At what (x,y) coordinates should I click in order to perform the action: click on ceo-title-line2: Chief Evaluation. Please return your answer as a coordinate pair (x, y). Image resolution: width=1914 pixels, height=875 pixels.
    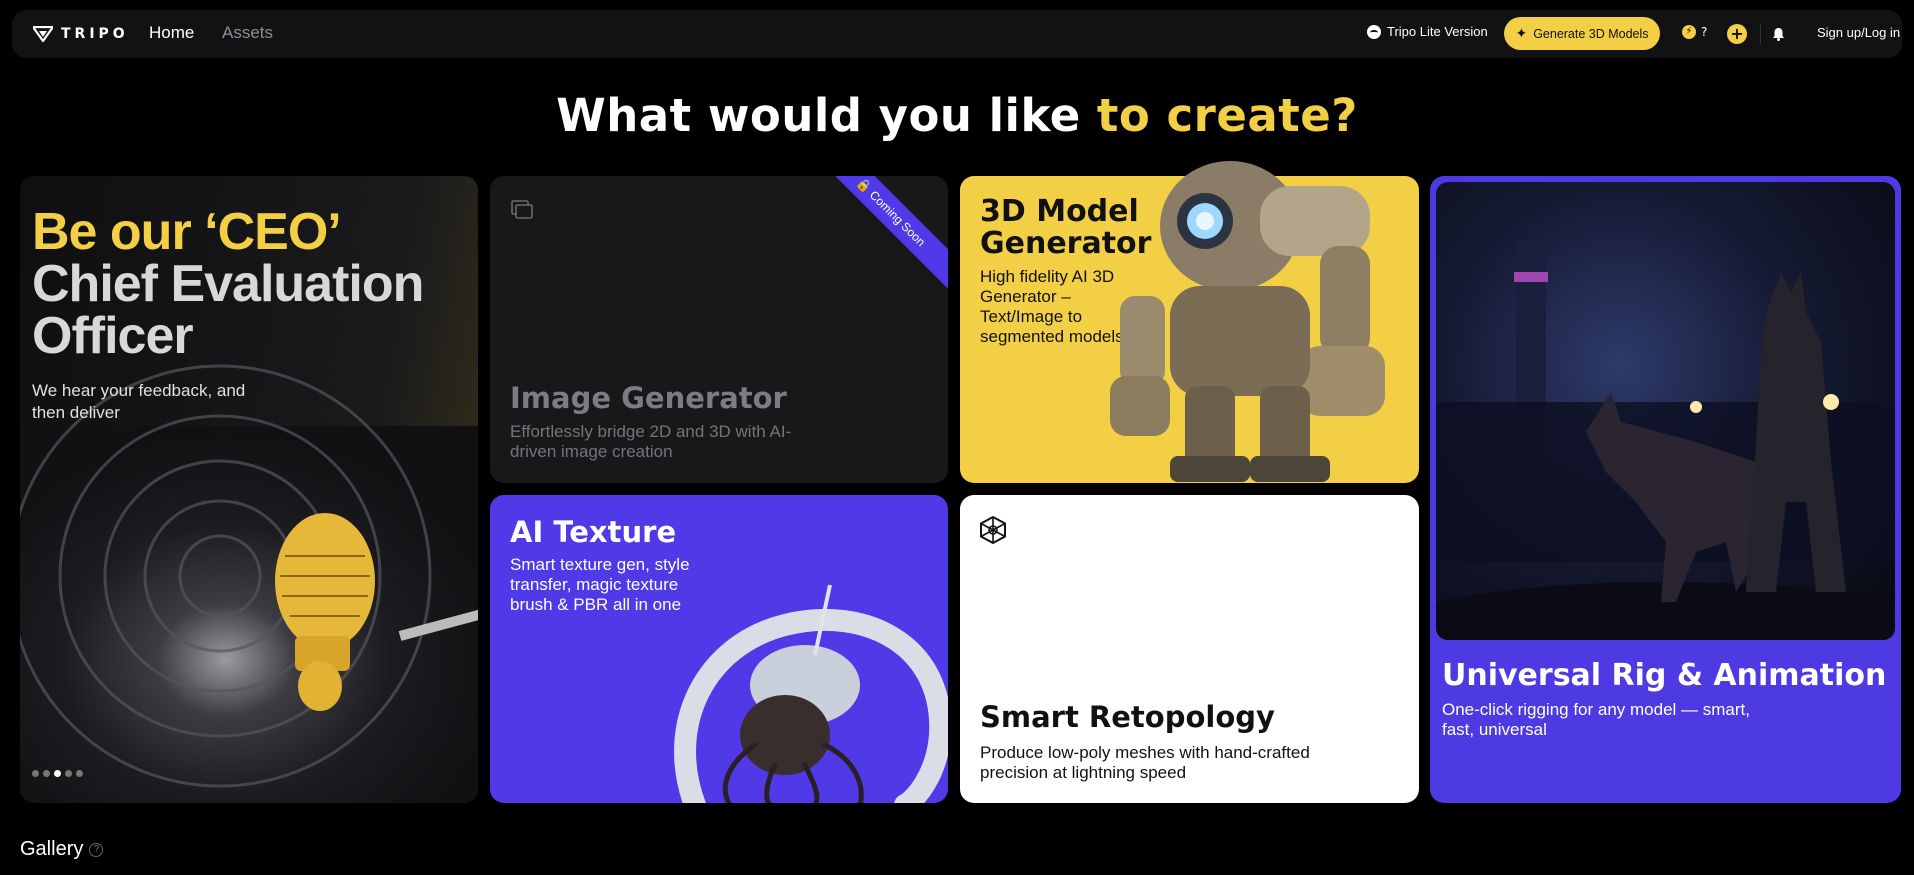
    Looking at the image, I should click on (228, 284).